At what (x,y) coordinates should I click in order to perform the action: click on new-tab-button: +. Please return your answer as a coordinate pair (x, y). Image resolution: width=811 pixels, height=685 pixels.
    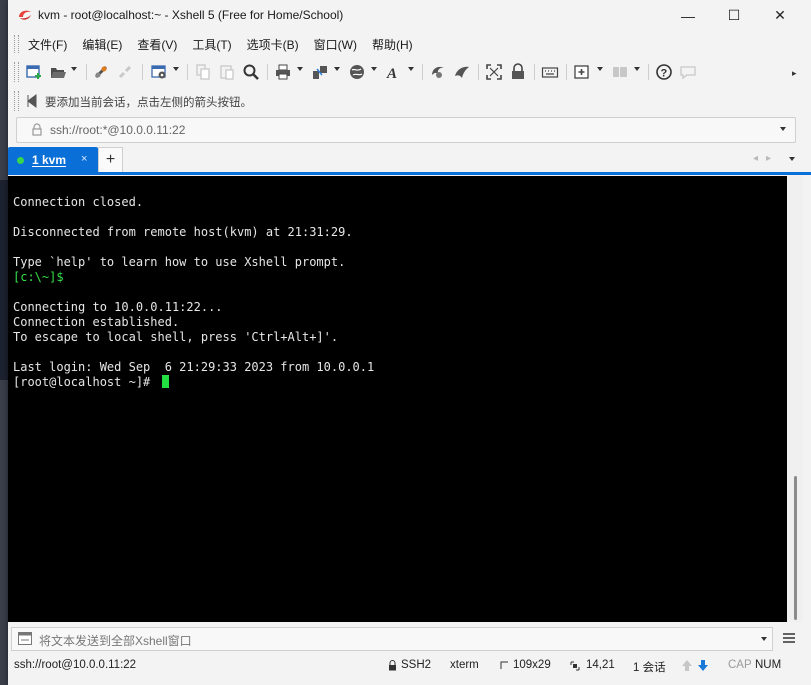
    Looking at the image, I should click on (110, 160).